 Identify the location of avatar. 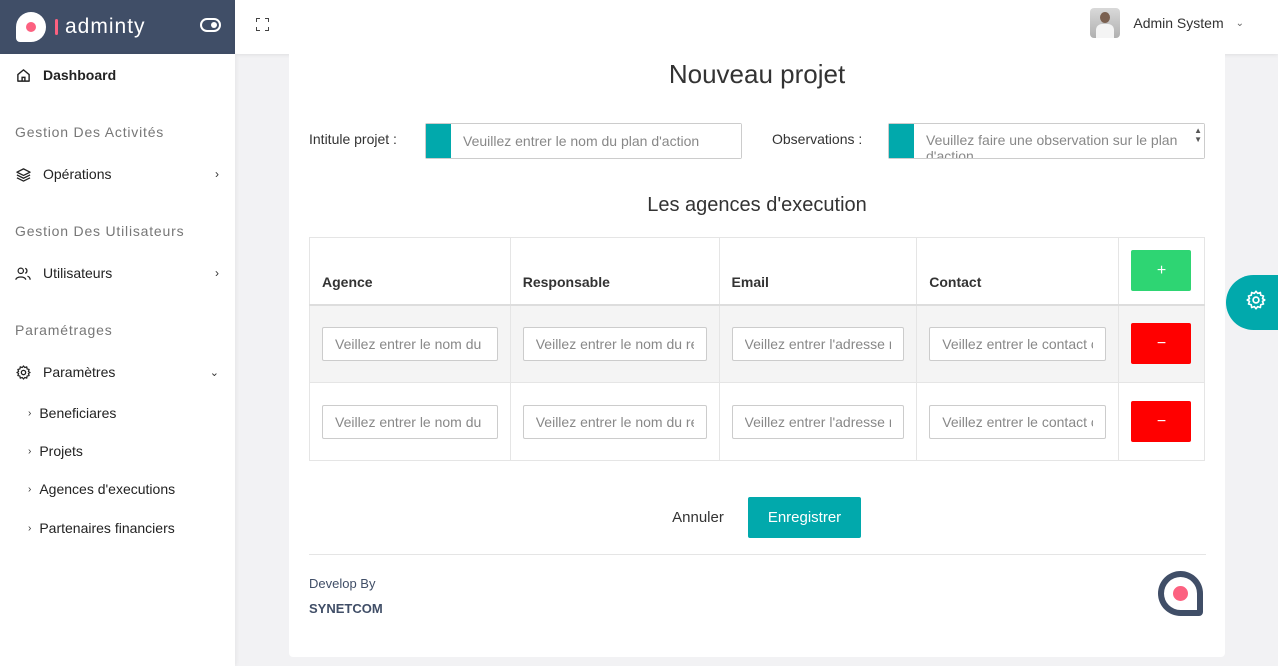
(1105, 23).